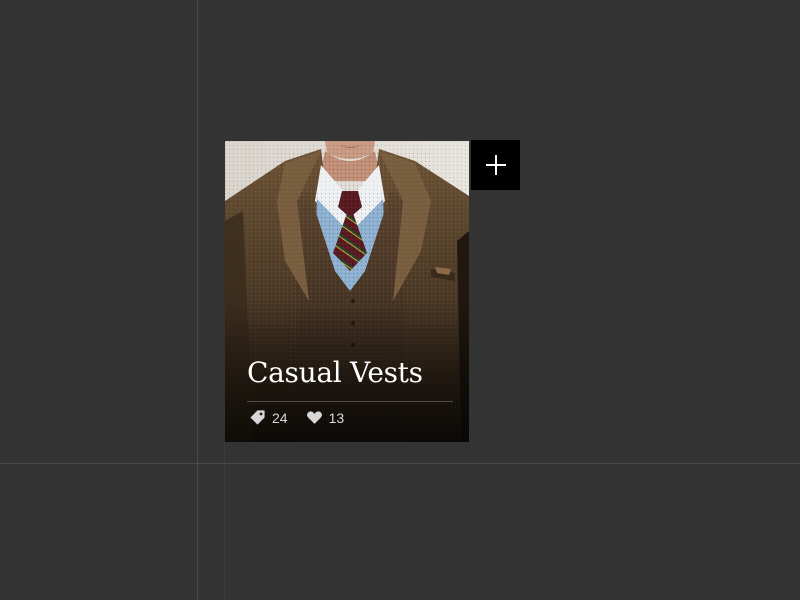 The image size is (800, 600). What do you see at coordinates (400, 463) in the screenshot?
I see `guide-line-horizontal` at bounding box center [400, 463].